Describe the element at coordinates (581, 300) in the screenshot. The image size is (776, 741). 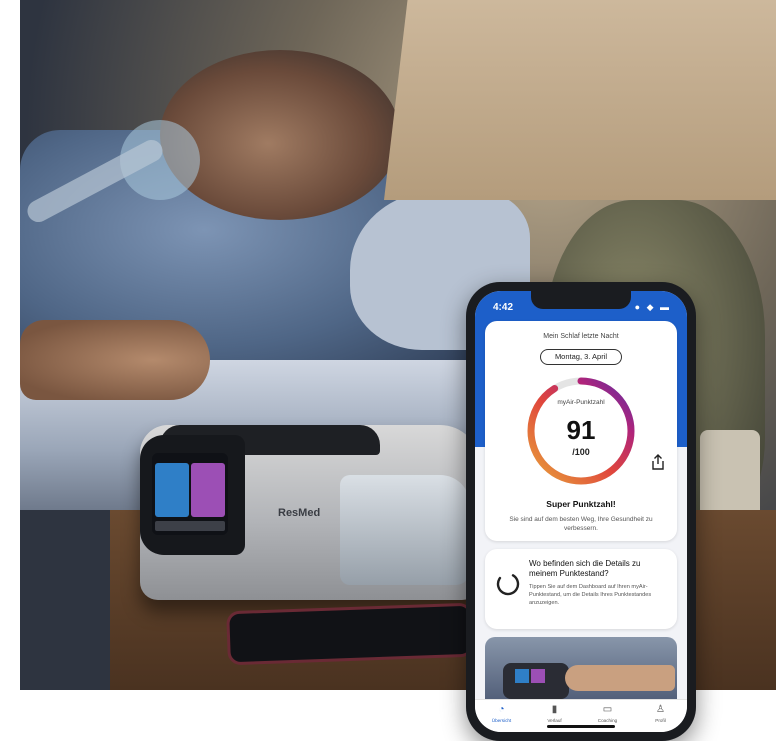
I see `phone-notch` at that location.